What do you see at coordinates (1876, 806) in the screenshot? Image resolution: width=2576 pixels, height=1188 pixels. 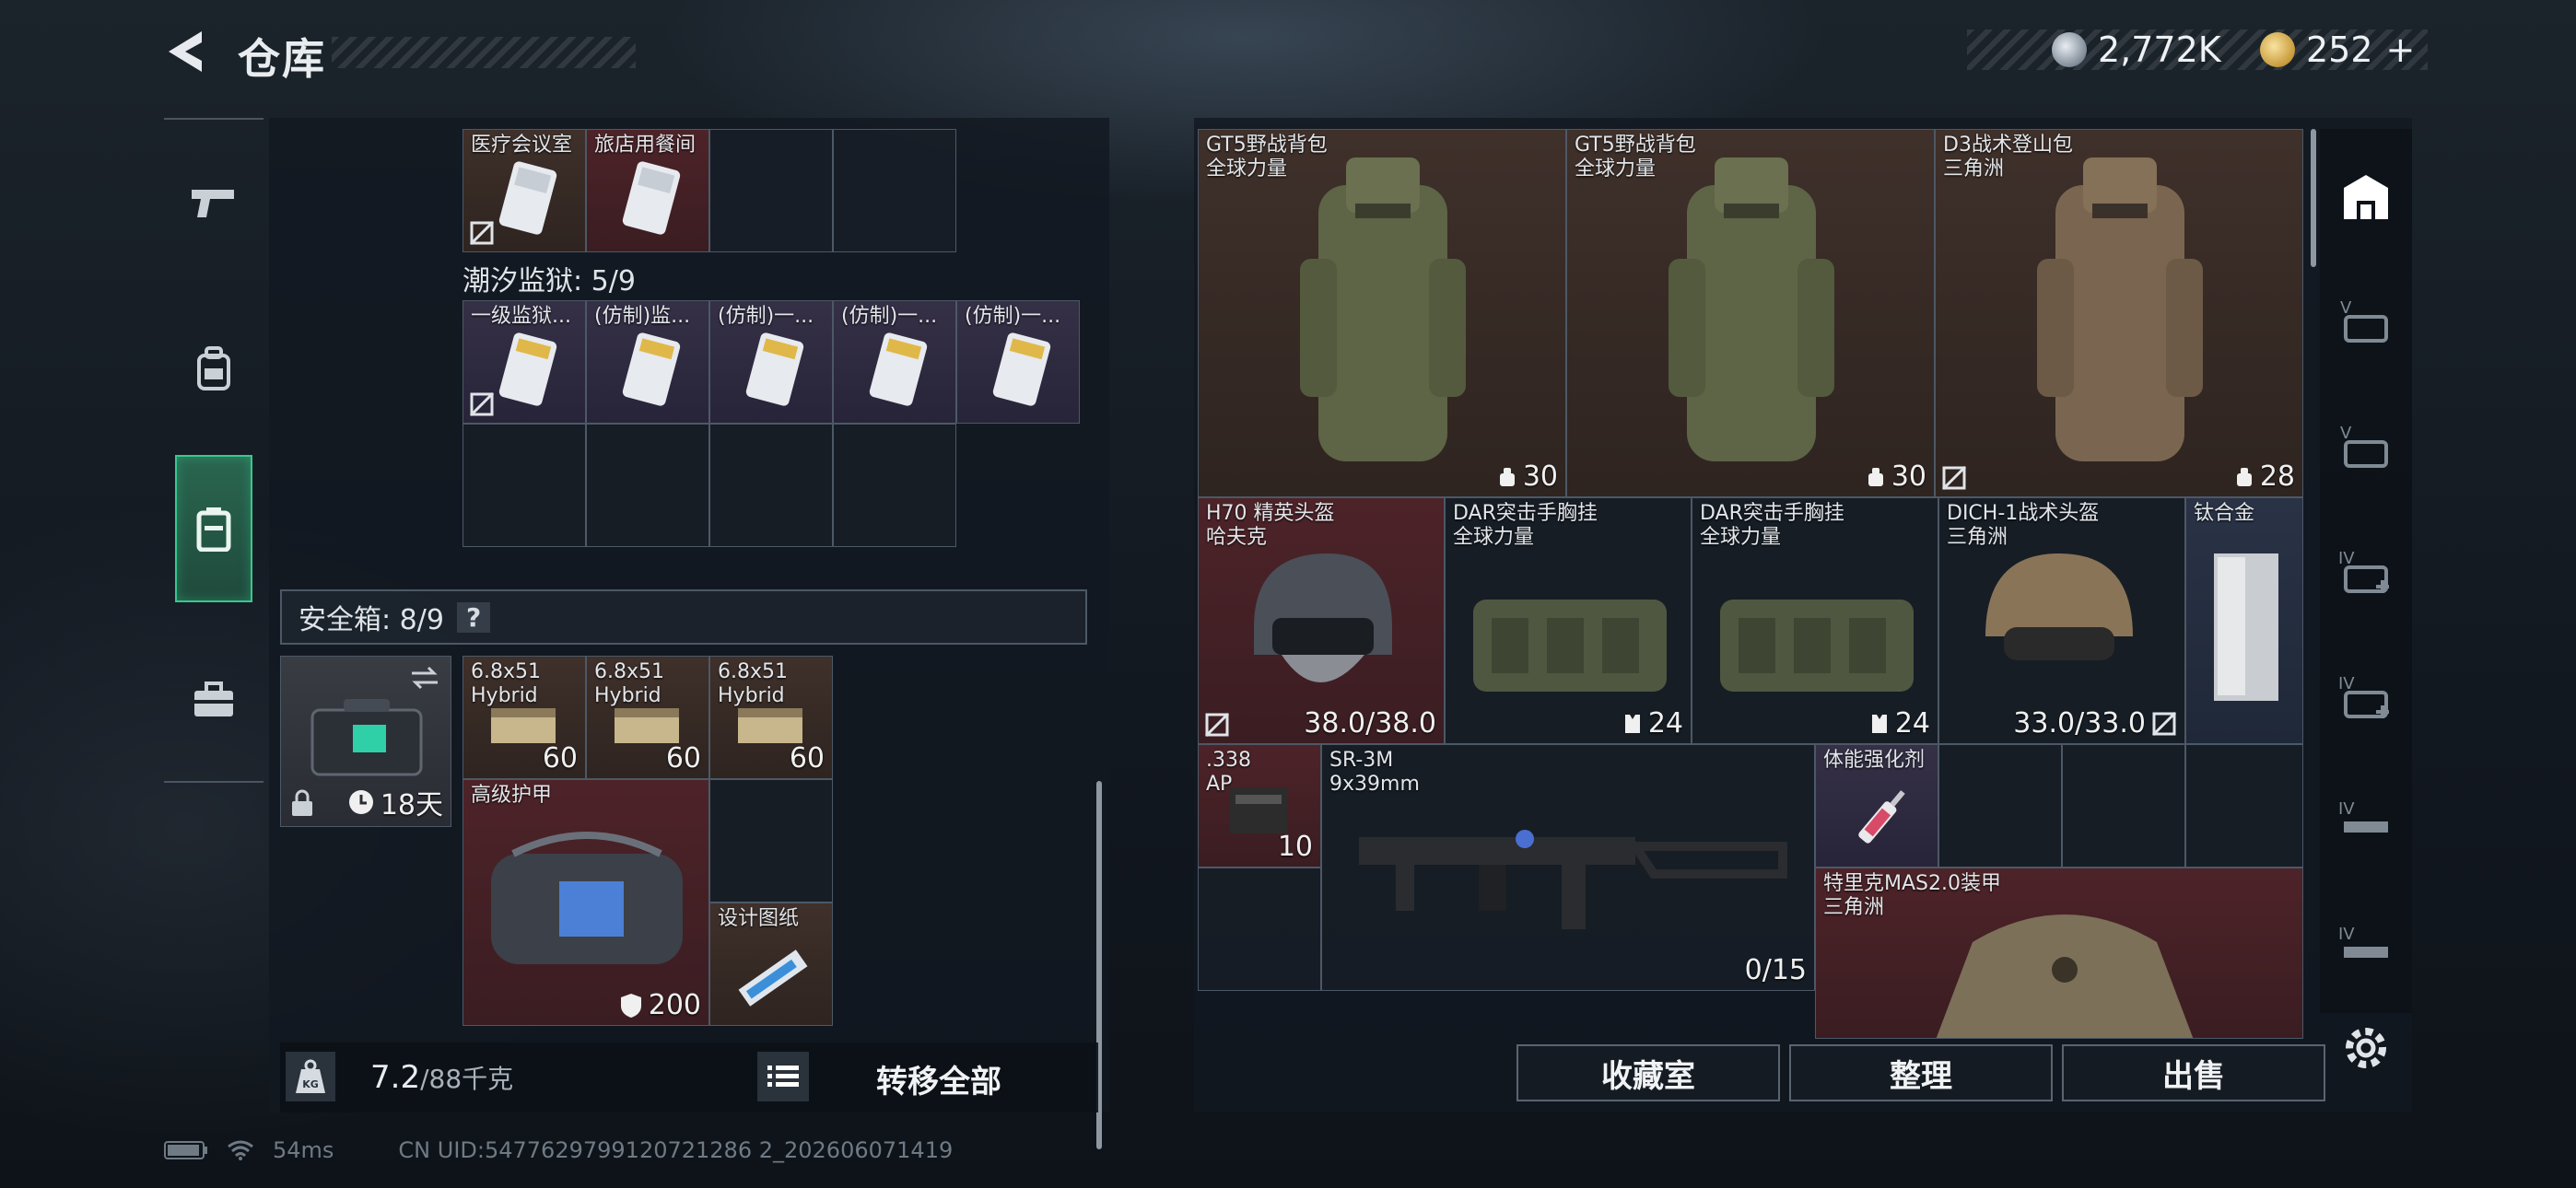 I see `stimulant-item: 体能强化剂` at bounding box center [1876, 806].